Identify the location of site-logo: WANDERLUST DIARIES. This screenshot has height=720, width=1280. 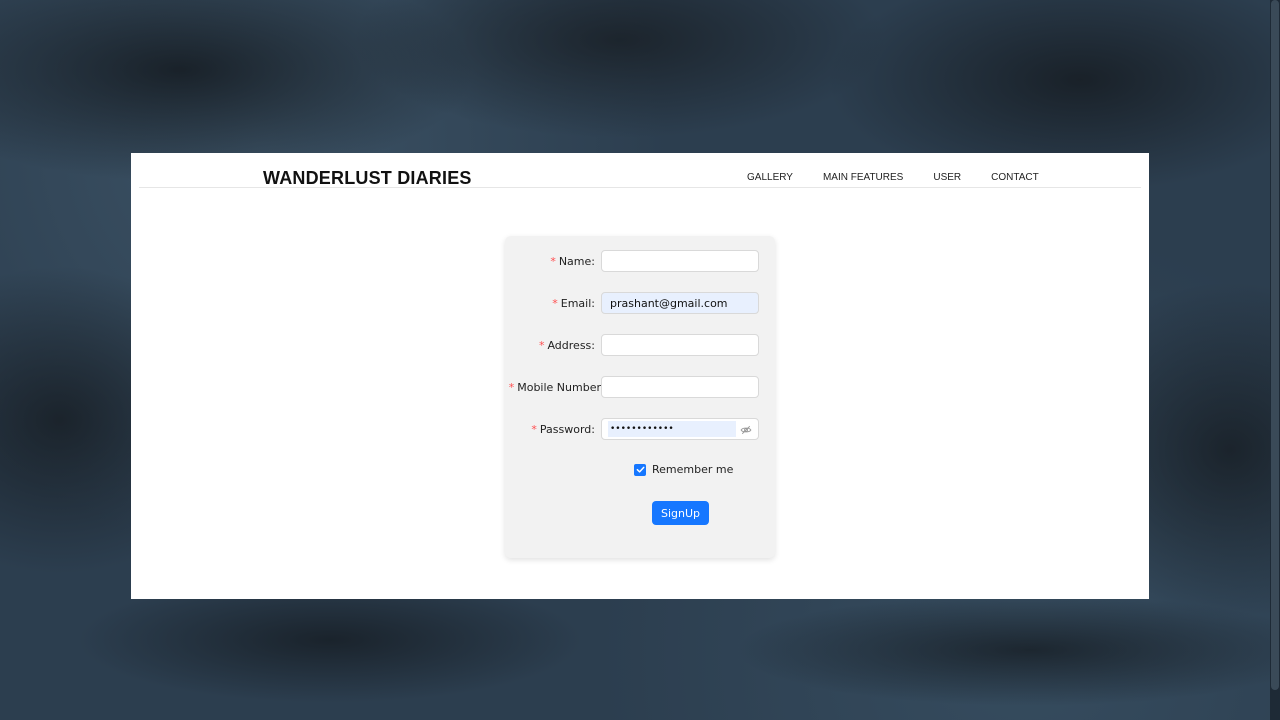
(367, 178).